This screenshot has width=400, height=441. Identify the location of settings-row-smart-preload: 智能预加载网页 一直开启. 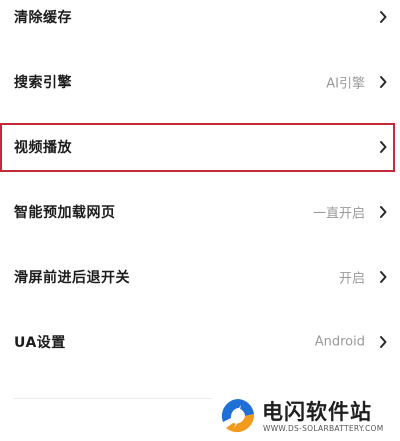
(200, 212).